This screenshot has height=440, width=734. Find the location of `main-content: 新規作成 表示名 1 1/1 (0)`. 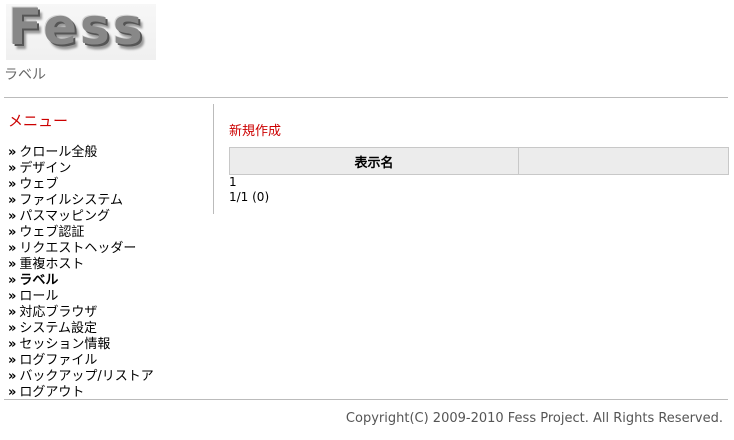

main-content: 新規作成 表示名 1 1/1 (0) is located at coordinates (479, 162).